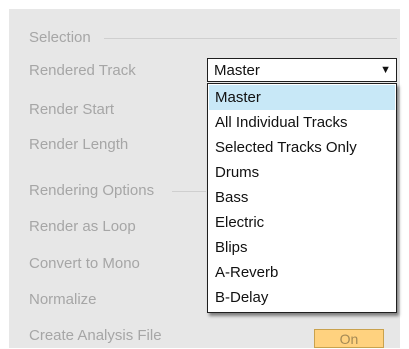 Image resolution: width=409 pixels, height=349 pixels. Describe the element at coordinates (237, 70) in the screenshot. I see `rendered-track-value: Master` at that location.